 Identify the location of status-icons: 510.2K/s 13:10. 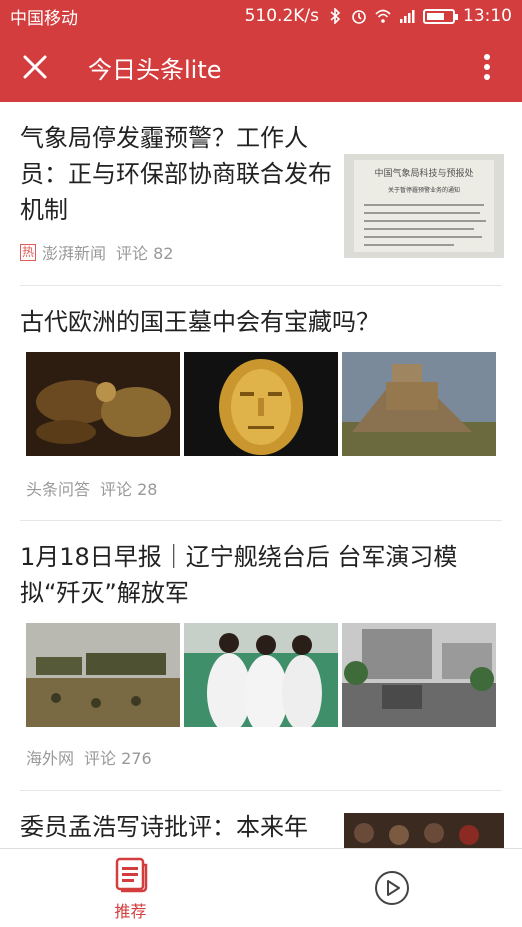
(378, 16).